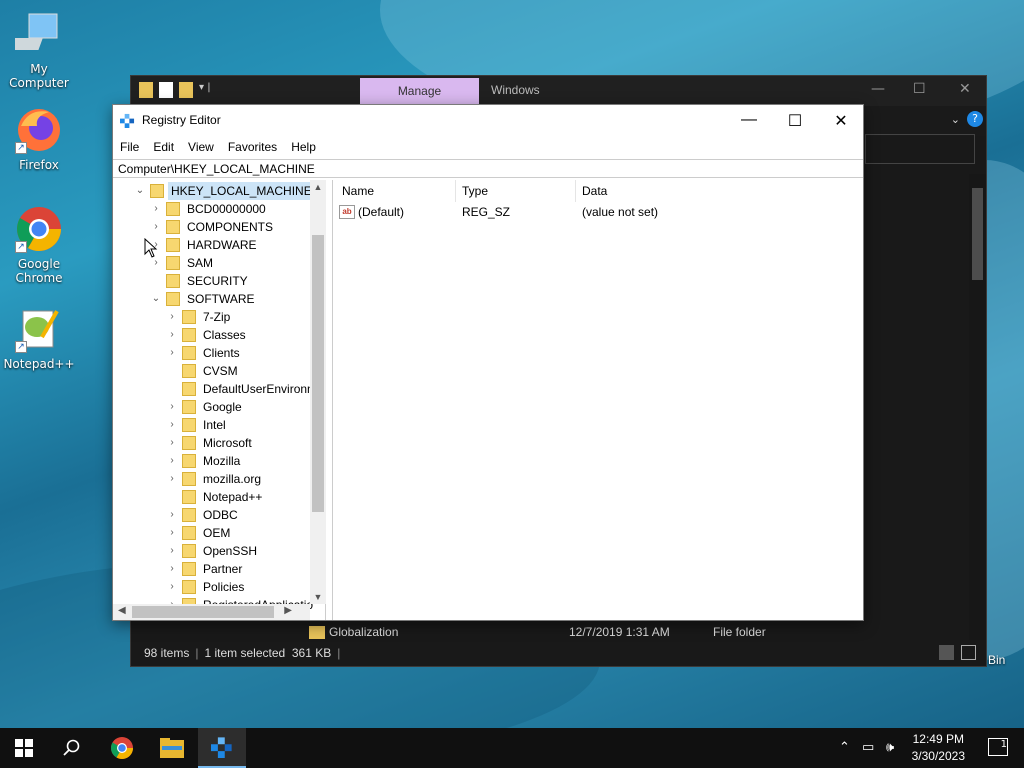  I want to click on new-folder-icon, so click(186, 90).